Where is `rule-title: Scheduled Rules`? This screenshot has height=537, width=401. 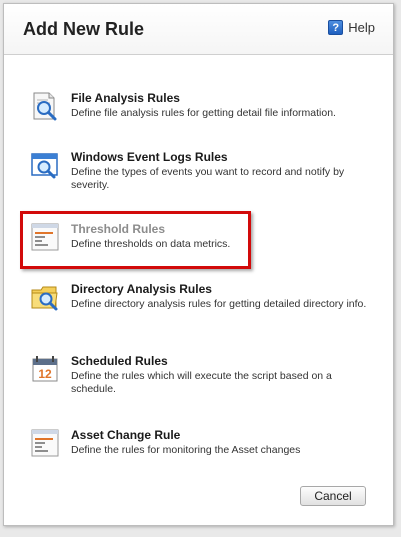 rule-title: Scheduled Rules is located at coordinates (119, 361).